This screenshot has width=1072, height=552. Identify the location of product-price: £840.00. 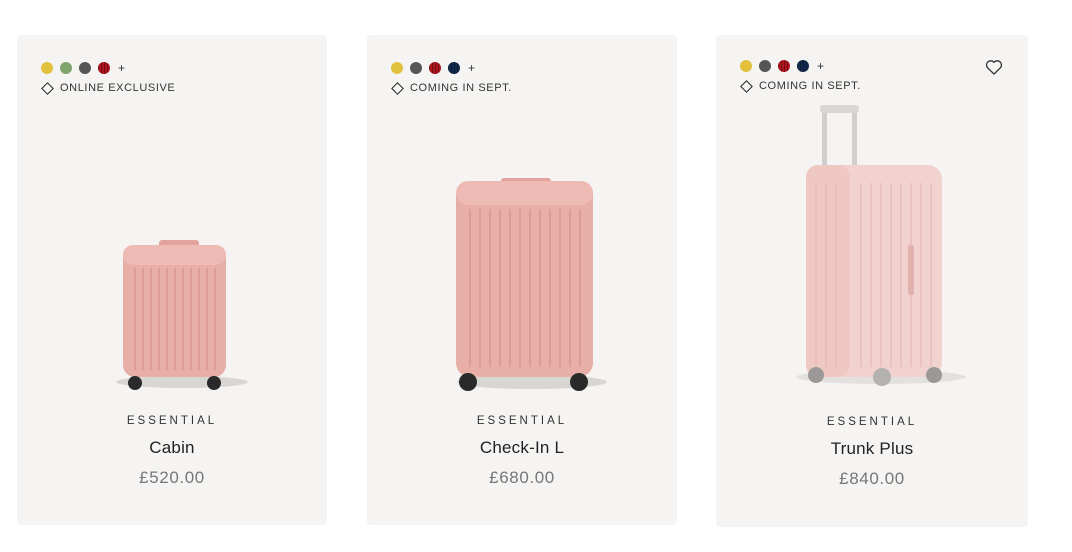
(872, 478).